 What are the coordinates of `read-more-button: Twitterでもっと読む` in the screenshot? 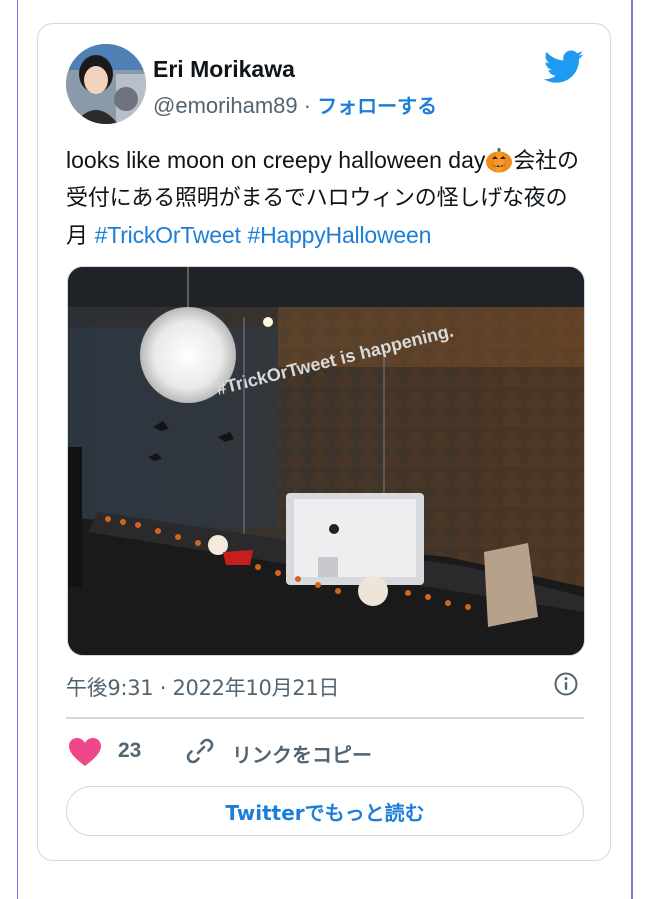 It's located at (325, 811).